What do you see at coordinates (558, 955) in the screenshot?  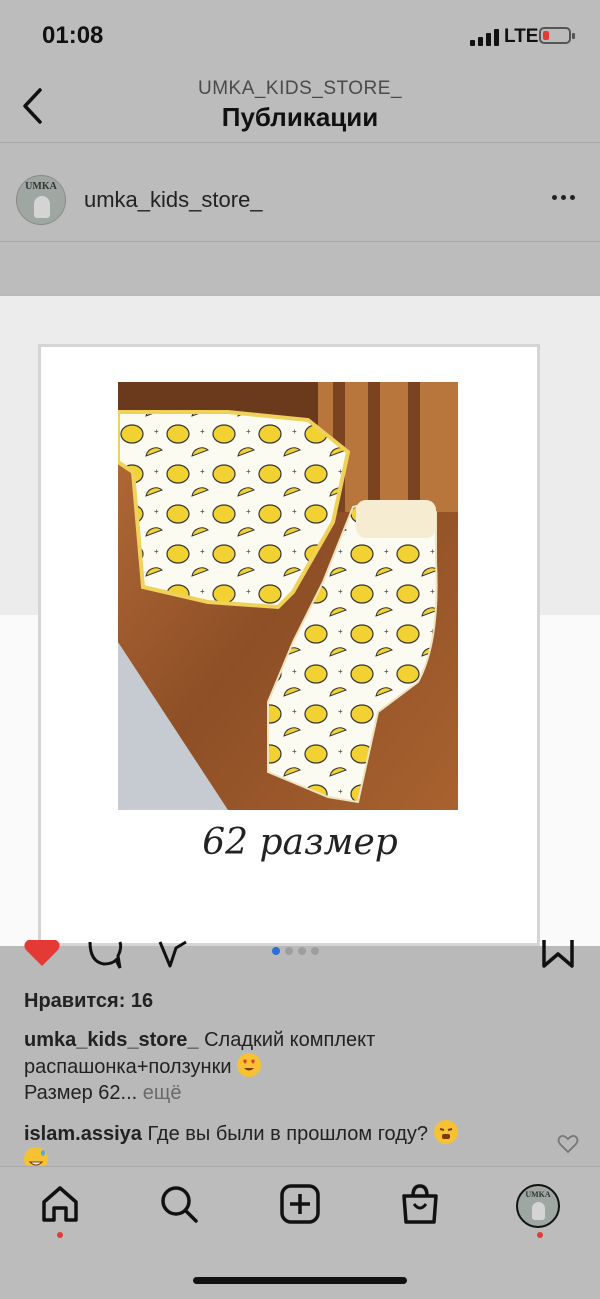 I see `bookmark-icon` at bounding box center [558, 955].